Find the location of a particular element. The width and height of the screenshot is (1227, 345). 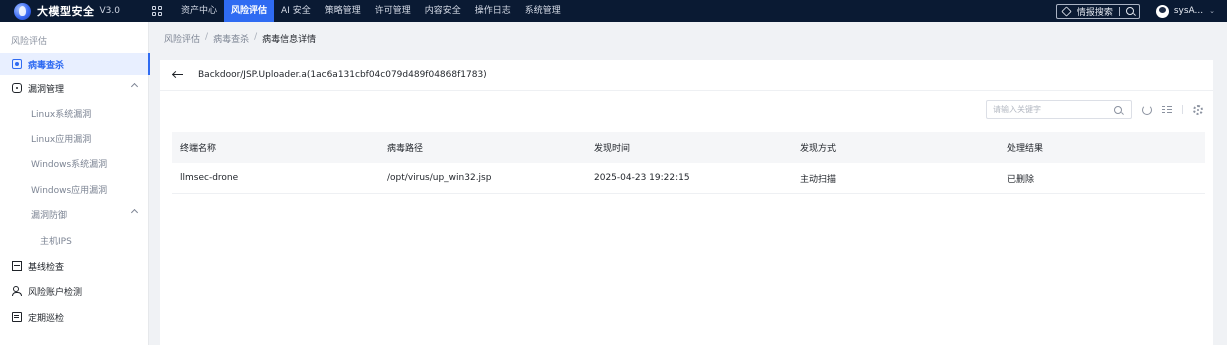

column-header: 处理结果 is located at coordinates (1025, 149).